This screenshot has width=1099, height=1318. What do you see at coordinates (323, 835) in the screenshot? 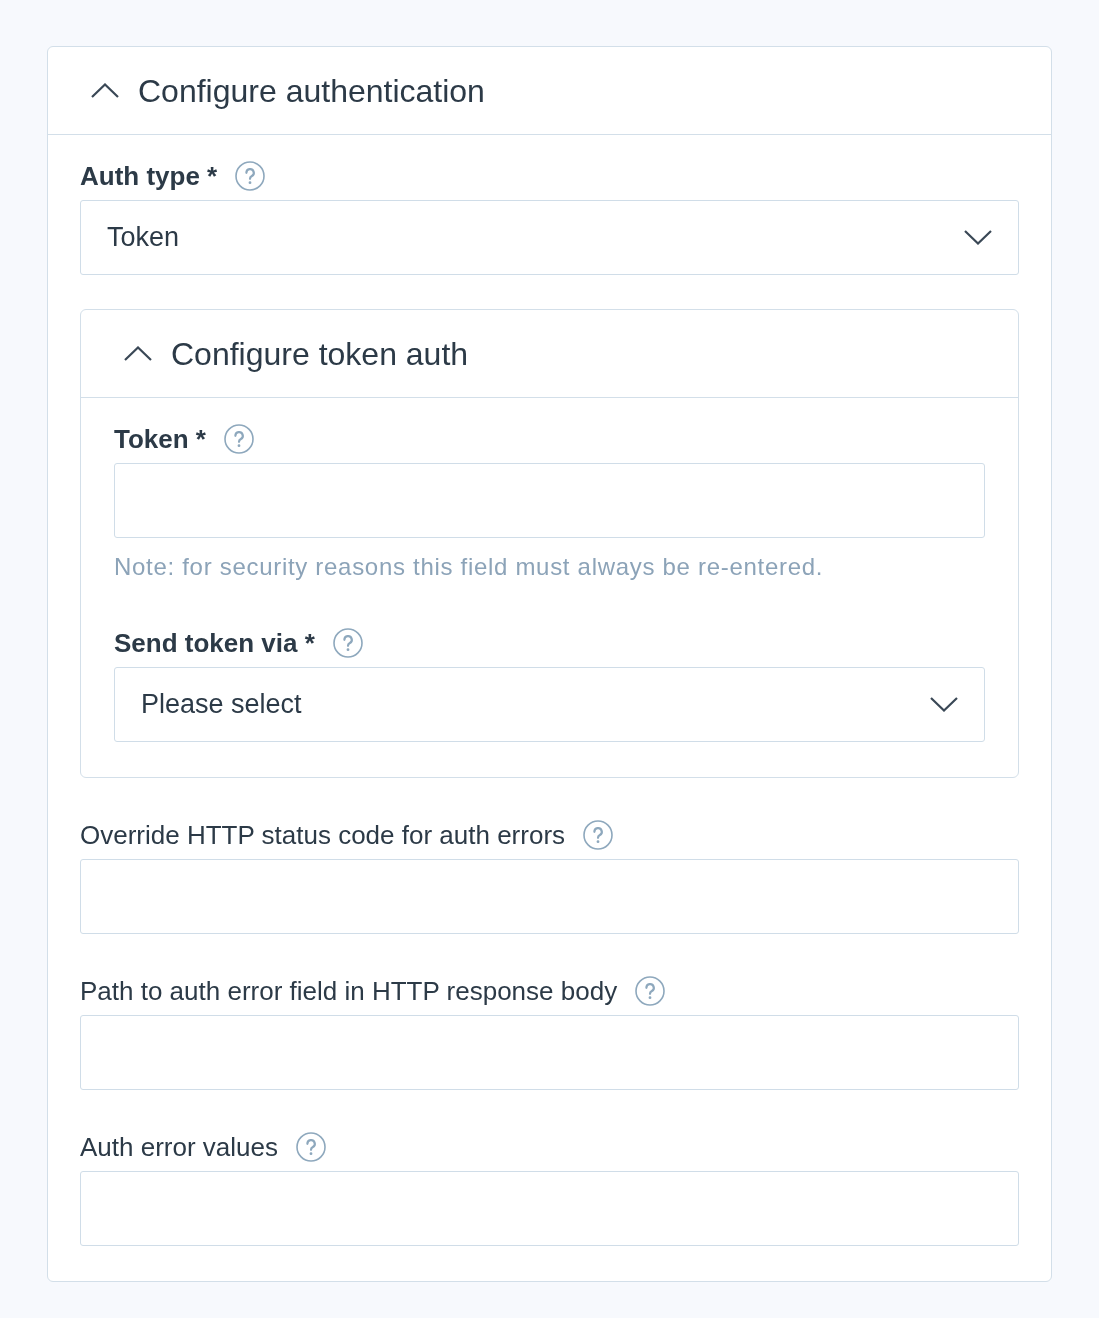
I see `field-label: Override HTTP status code for auth errors` at bounding box center [323, 835].